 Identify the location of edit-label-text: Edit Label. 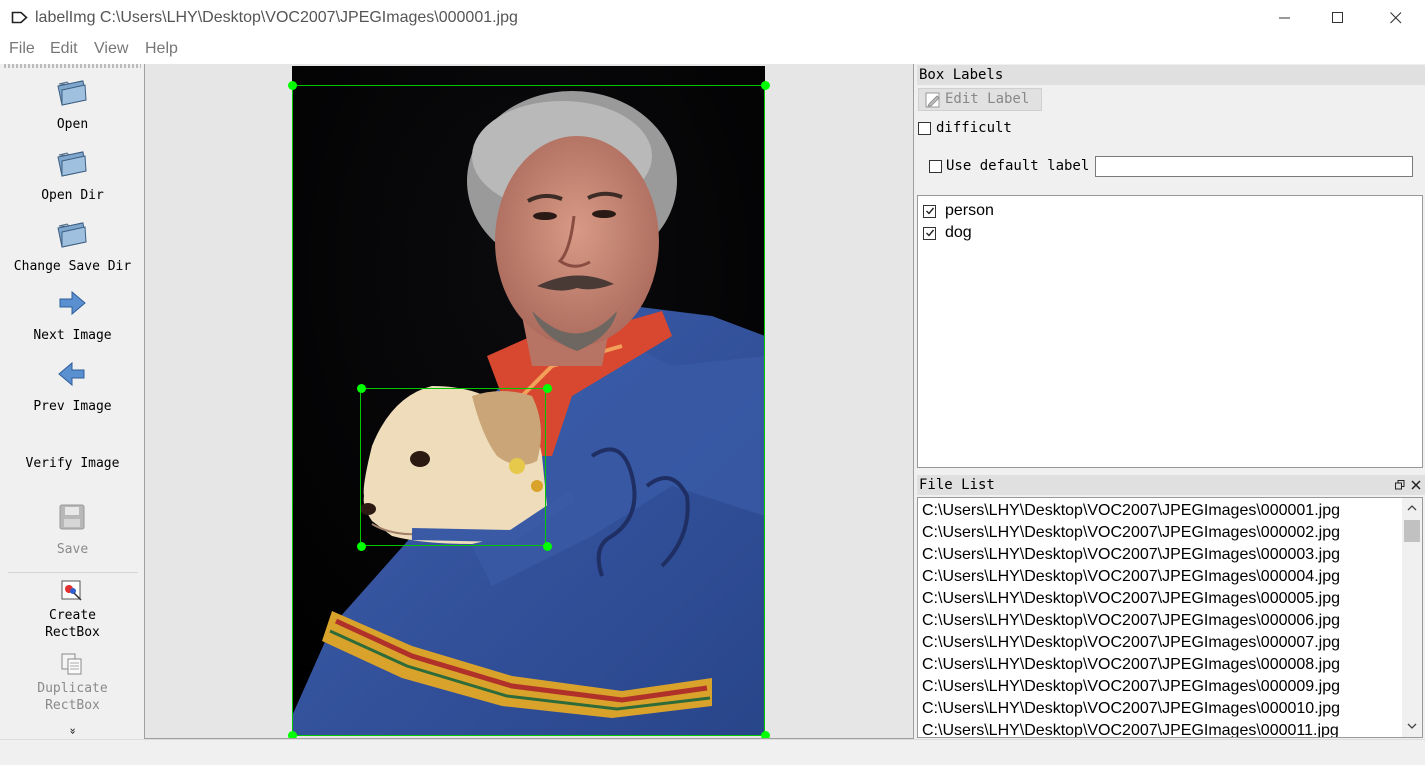
(987, 99).